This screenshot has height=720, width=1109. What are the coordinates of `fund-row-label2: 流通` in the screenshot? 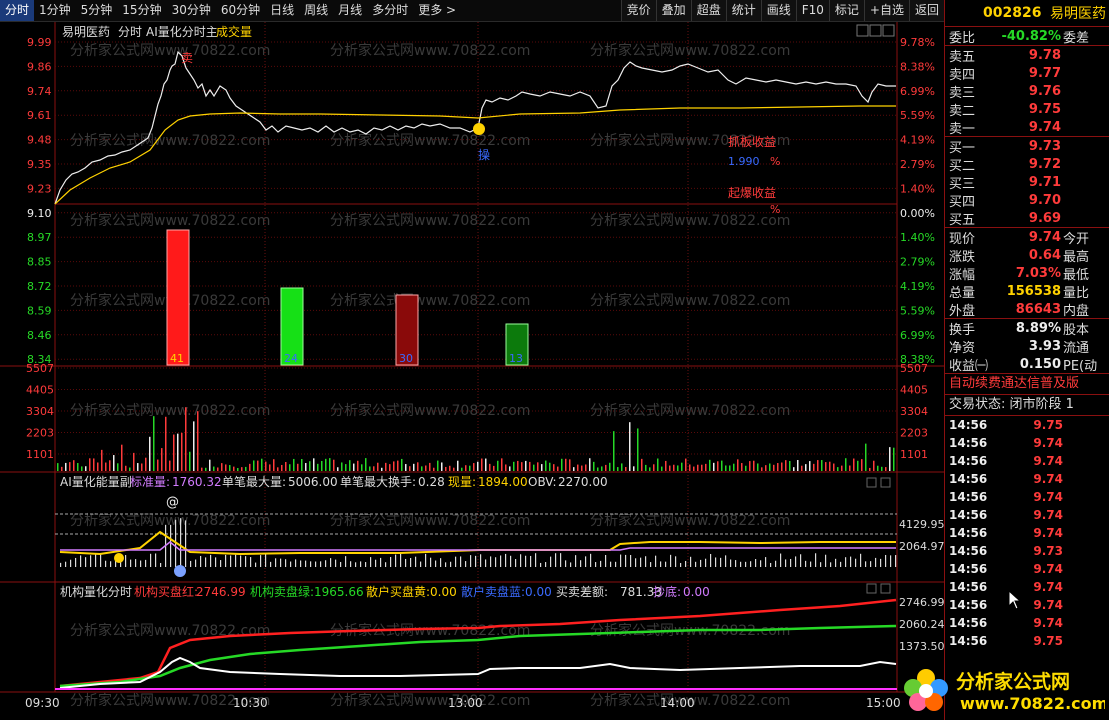 It's located at (1076, 348).